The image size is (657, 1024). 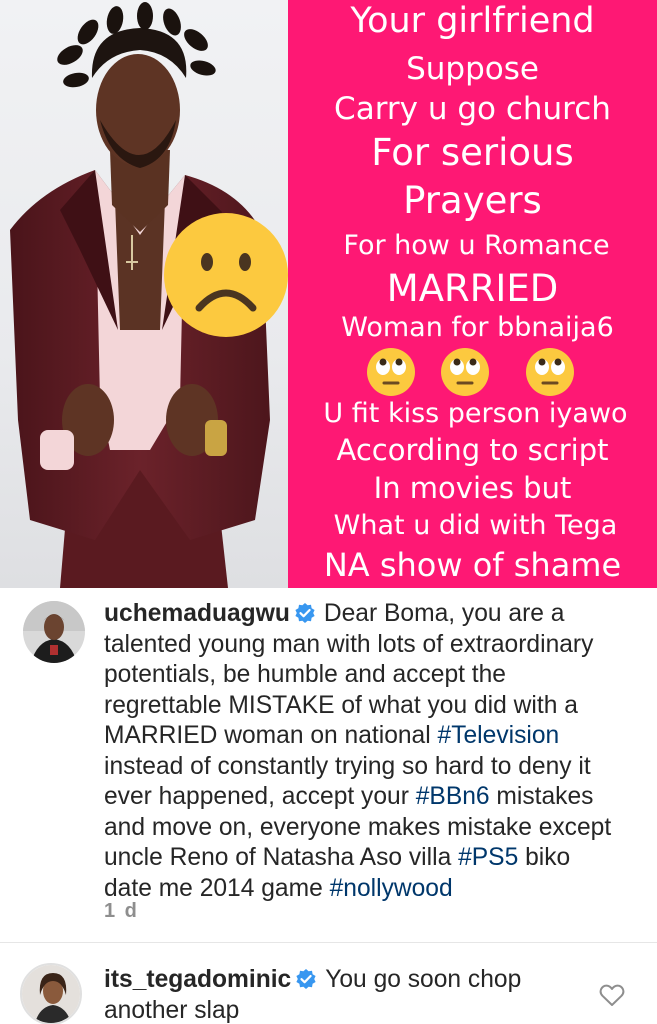 What do you see at coordinates (477, 327) in the screenshot?
I see `poster-line: Woman for bbnaija6` at bounding box center [477, 327].